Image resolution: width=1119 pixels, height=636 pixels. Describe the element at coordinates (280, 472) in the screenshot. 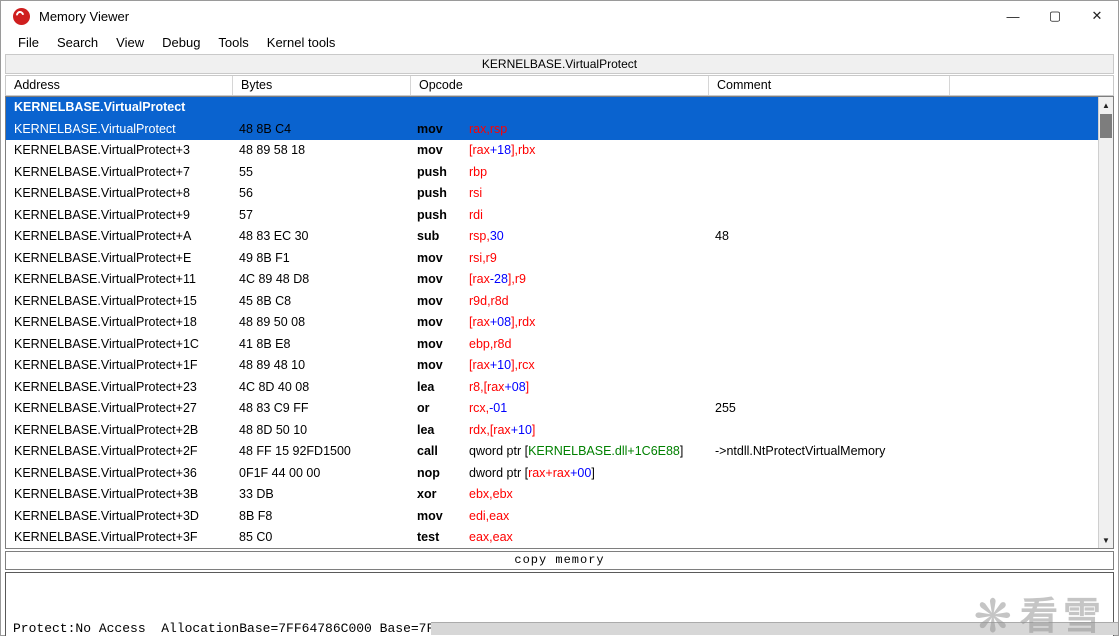

I see `bytes-cell: 0F1F 44 00 00` at that location.